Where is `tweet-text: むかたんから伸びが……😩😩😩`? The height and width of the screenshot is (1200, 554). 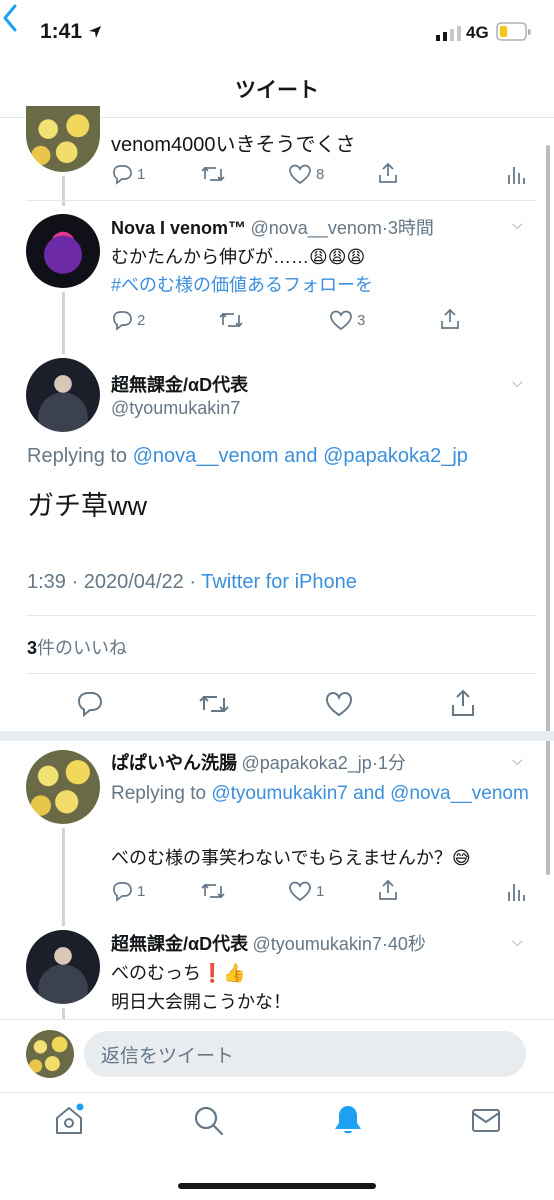 tweet-text: むかたんから伸びが……😩😩😩 is located at coordinates (238, 257).